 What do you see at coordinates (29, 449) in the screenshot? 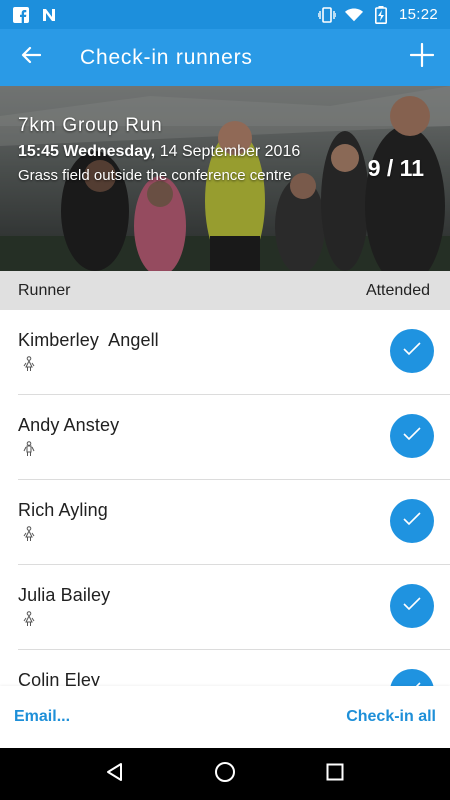
I see `male-icon` at bounding box center [29, 449].